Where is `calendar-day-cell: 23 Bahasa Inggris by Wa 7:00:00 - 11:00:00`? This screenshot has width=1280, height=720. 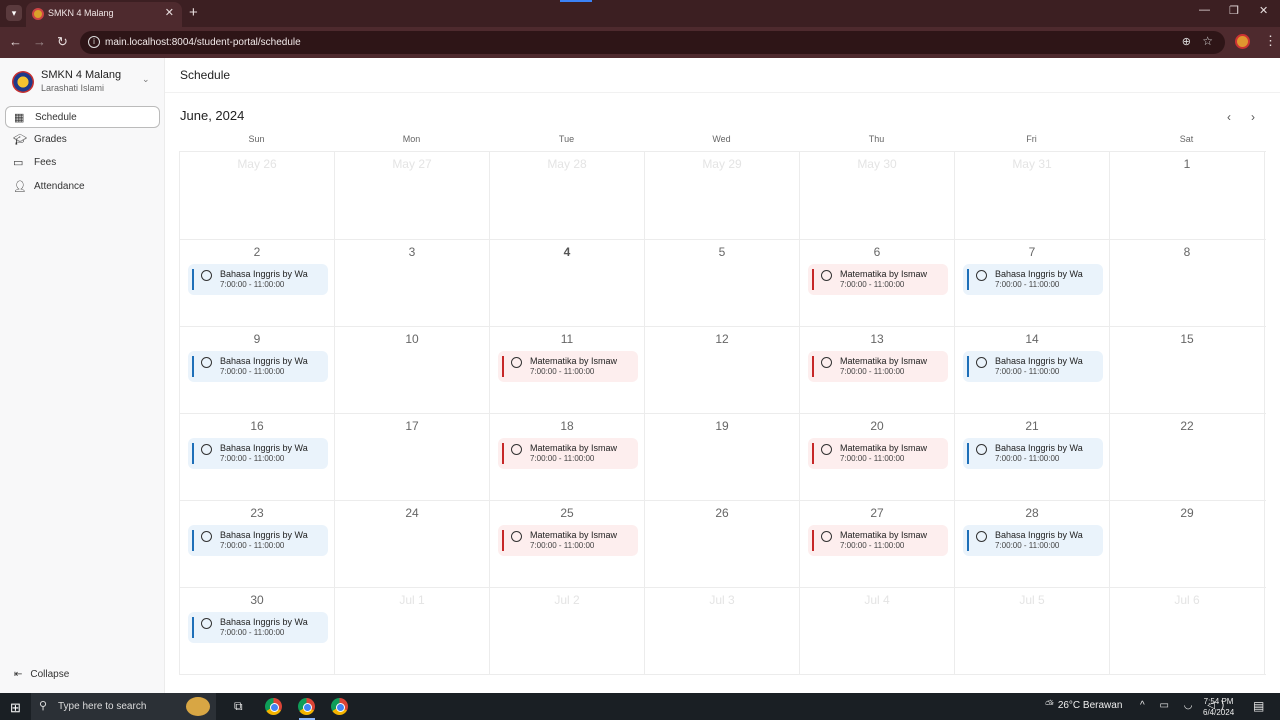 calendar-day-cell: 23 Bahasa Inggris by Wa 7:00:00 - 11:00:00 is located at coordinates (257, 544).